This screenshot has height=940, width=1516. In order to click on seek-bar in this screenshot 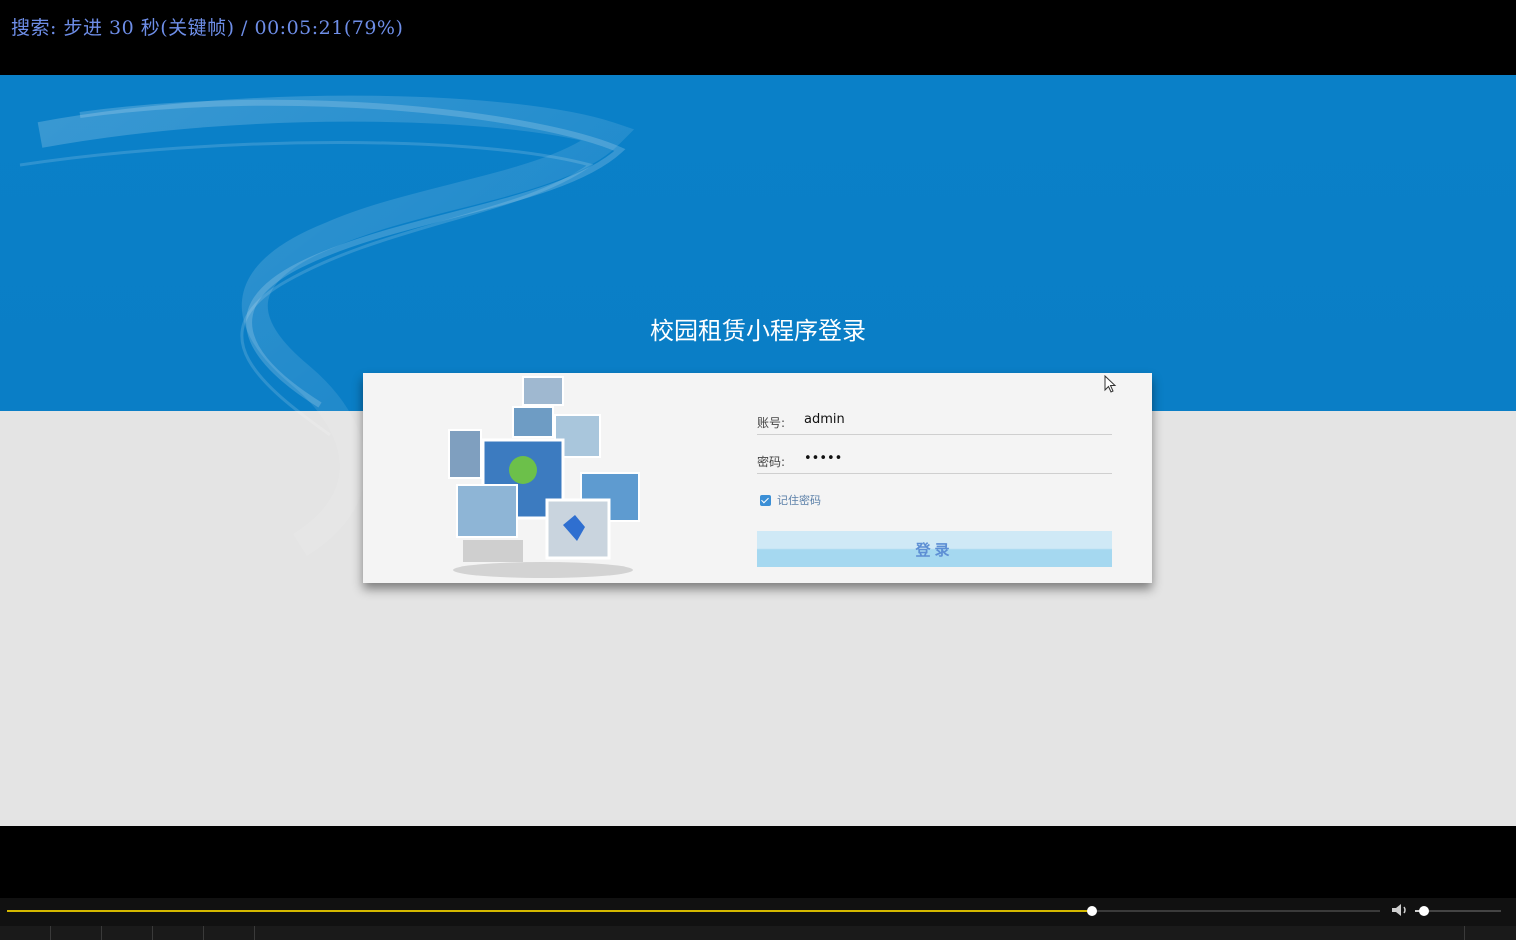, I will do `click(693, 911)`.